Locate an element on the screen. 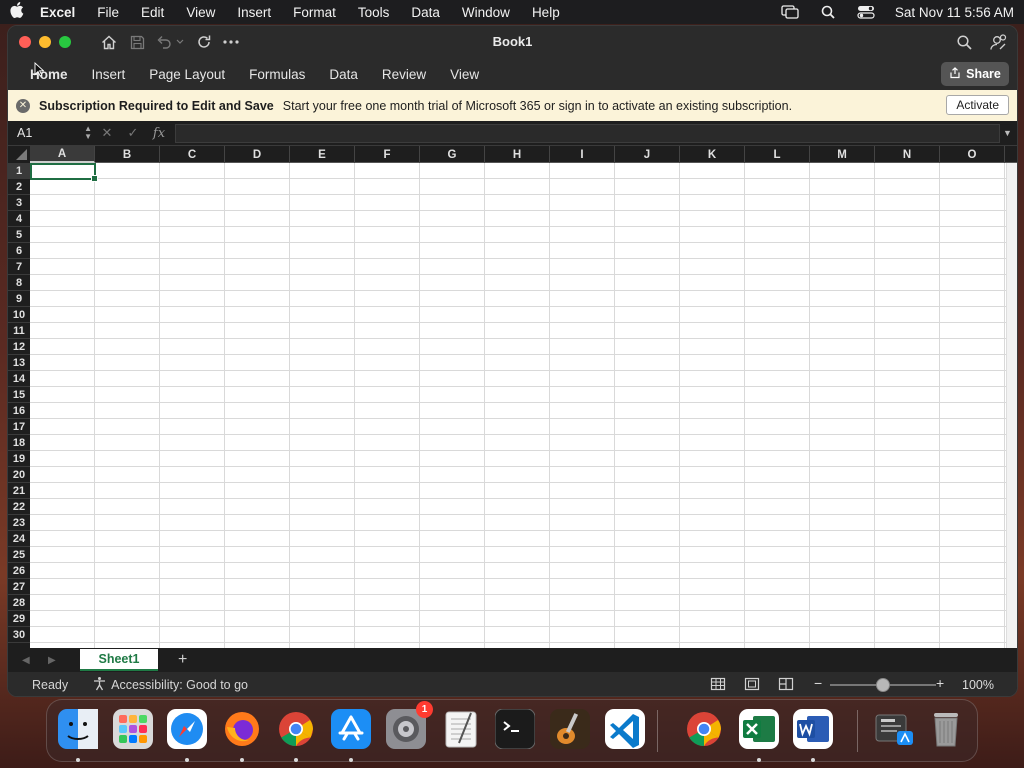 The height and width of the screenshot is (768, 1024). row-header-9: 9 is located at coordinates (19, 299).